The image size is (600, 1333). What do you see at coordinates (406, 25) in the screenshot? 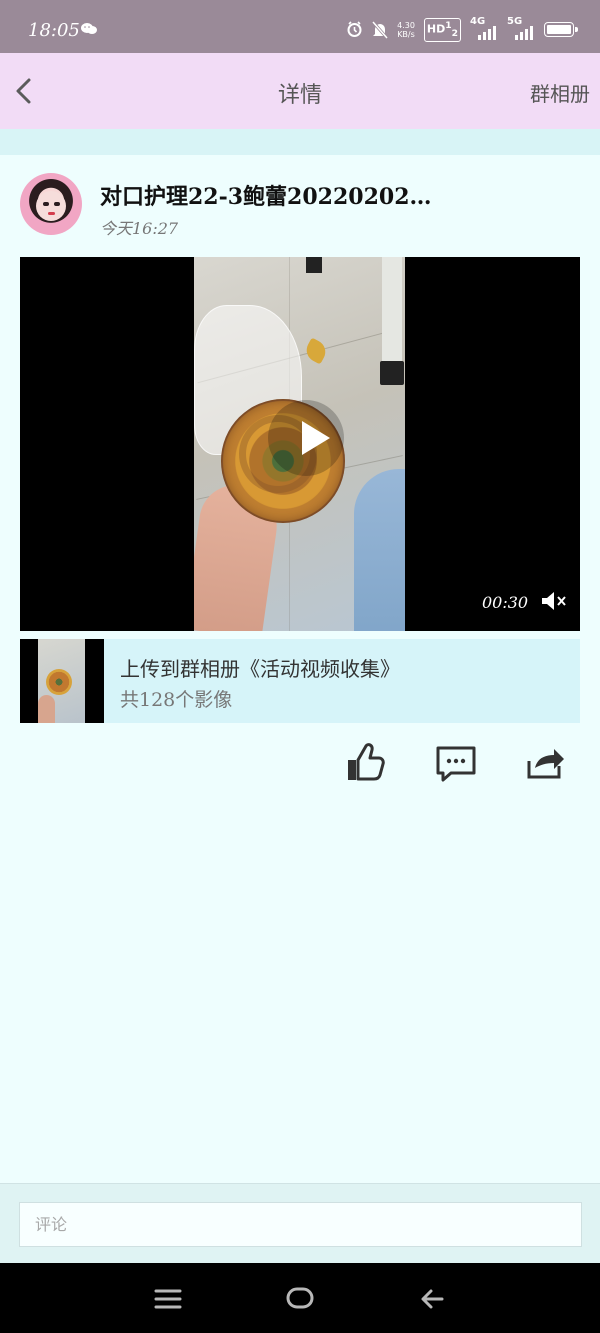
I see `network-speed-value: 4.30` at bounding box center [406, 25].